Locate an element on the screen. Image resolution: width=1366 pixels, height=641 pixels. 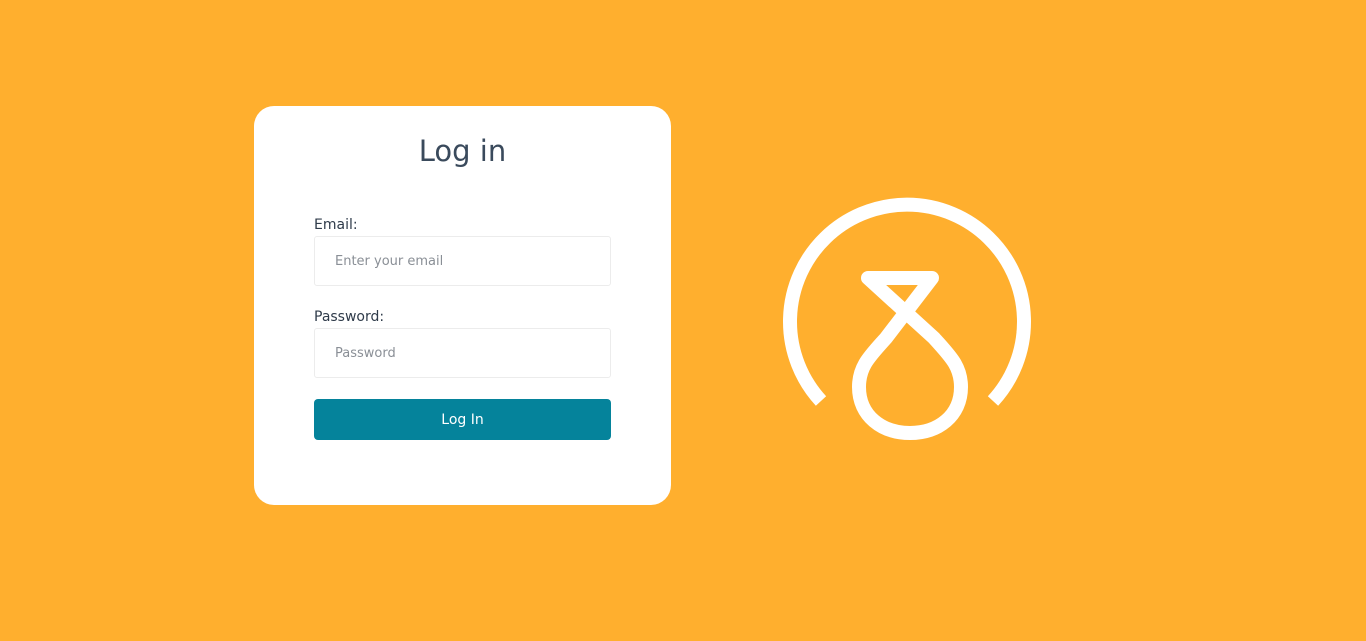
circle-figure-eight-logo-icon is located at coordinates (907, 318).